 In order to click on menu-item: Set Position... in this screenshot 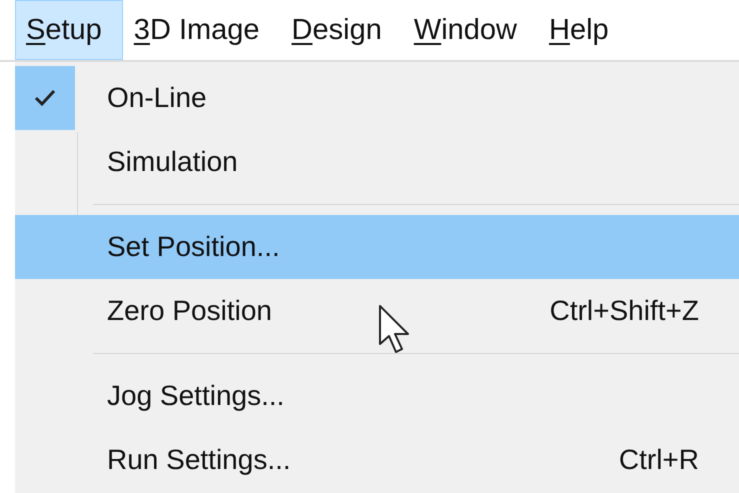, I will do `click(377, 247)`.